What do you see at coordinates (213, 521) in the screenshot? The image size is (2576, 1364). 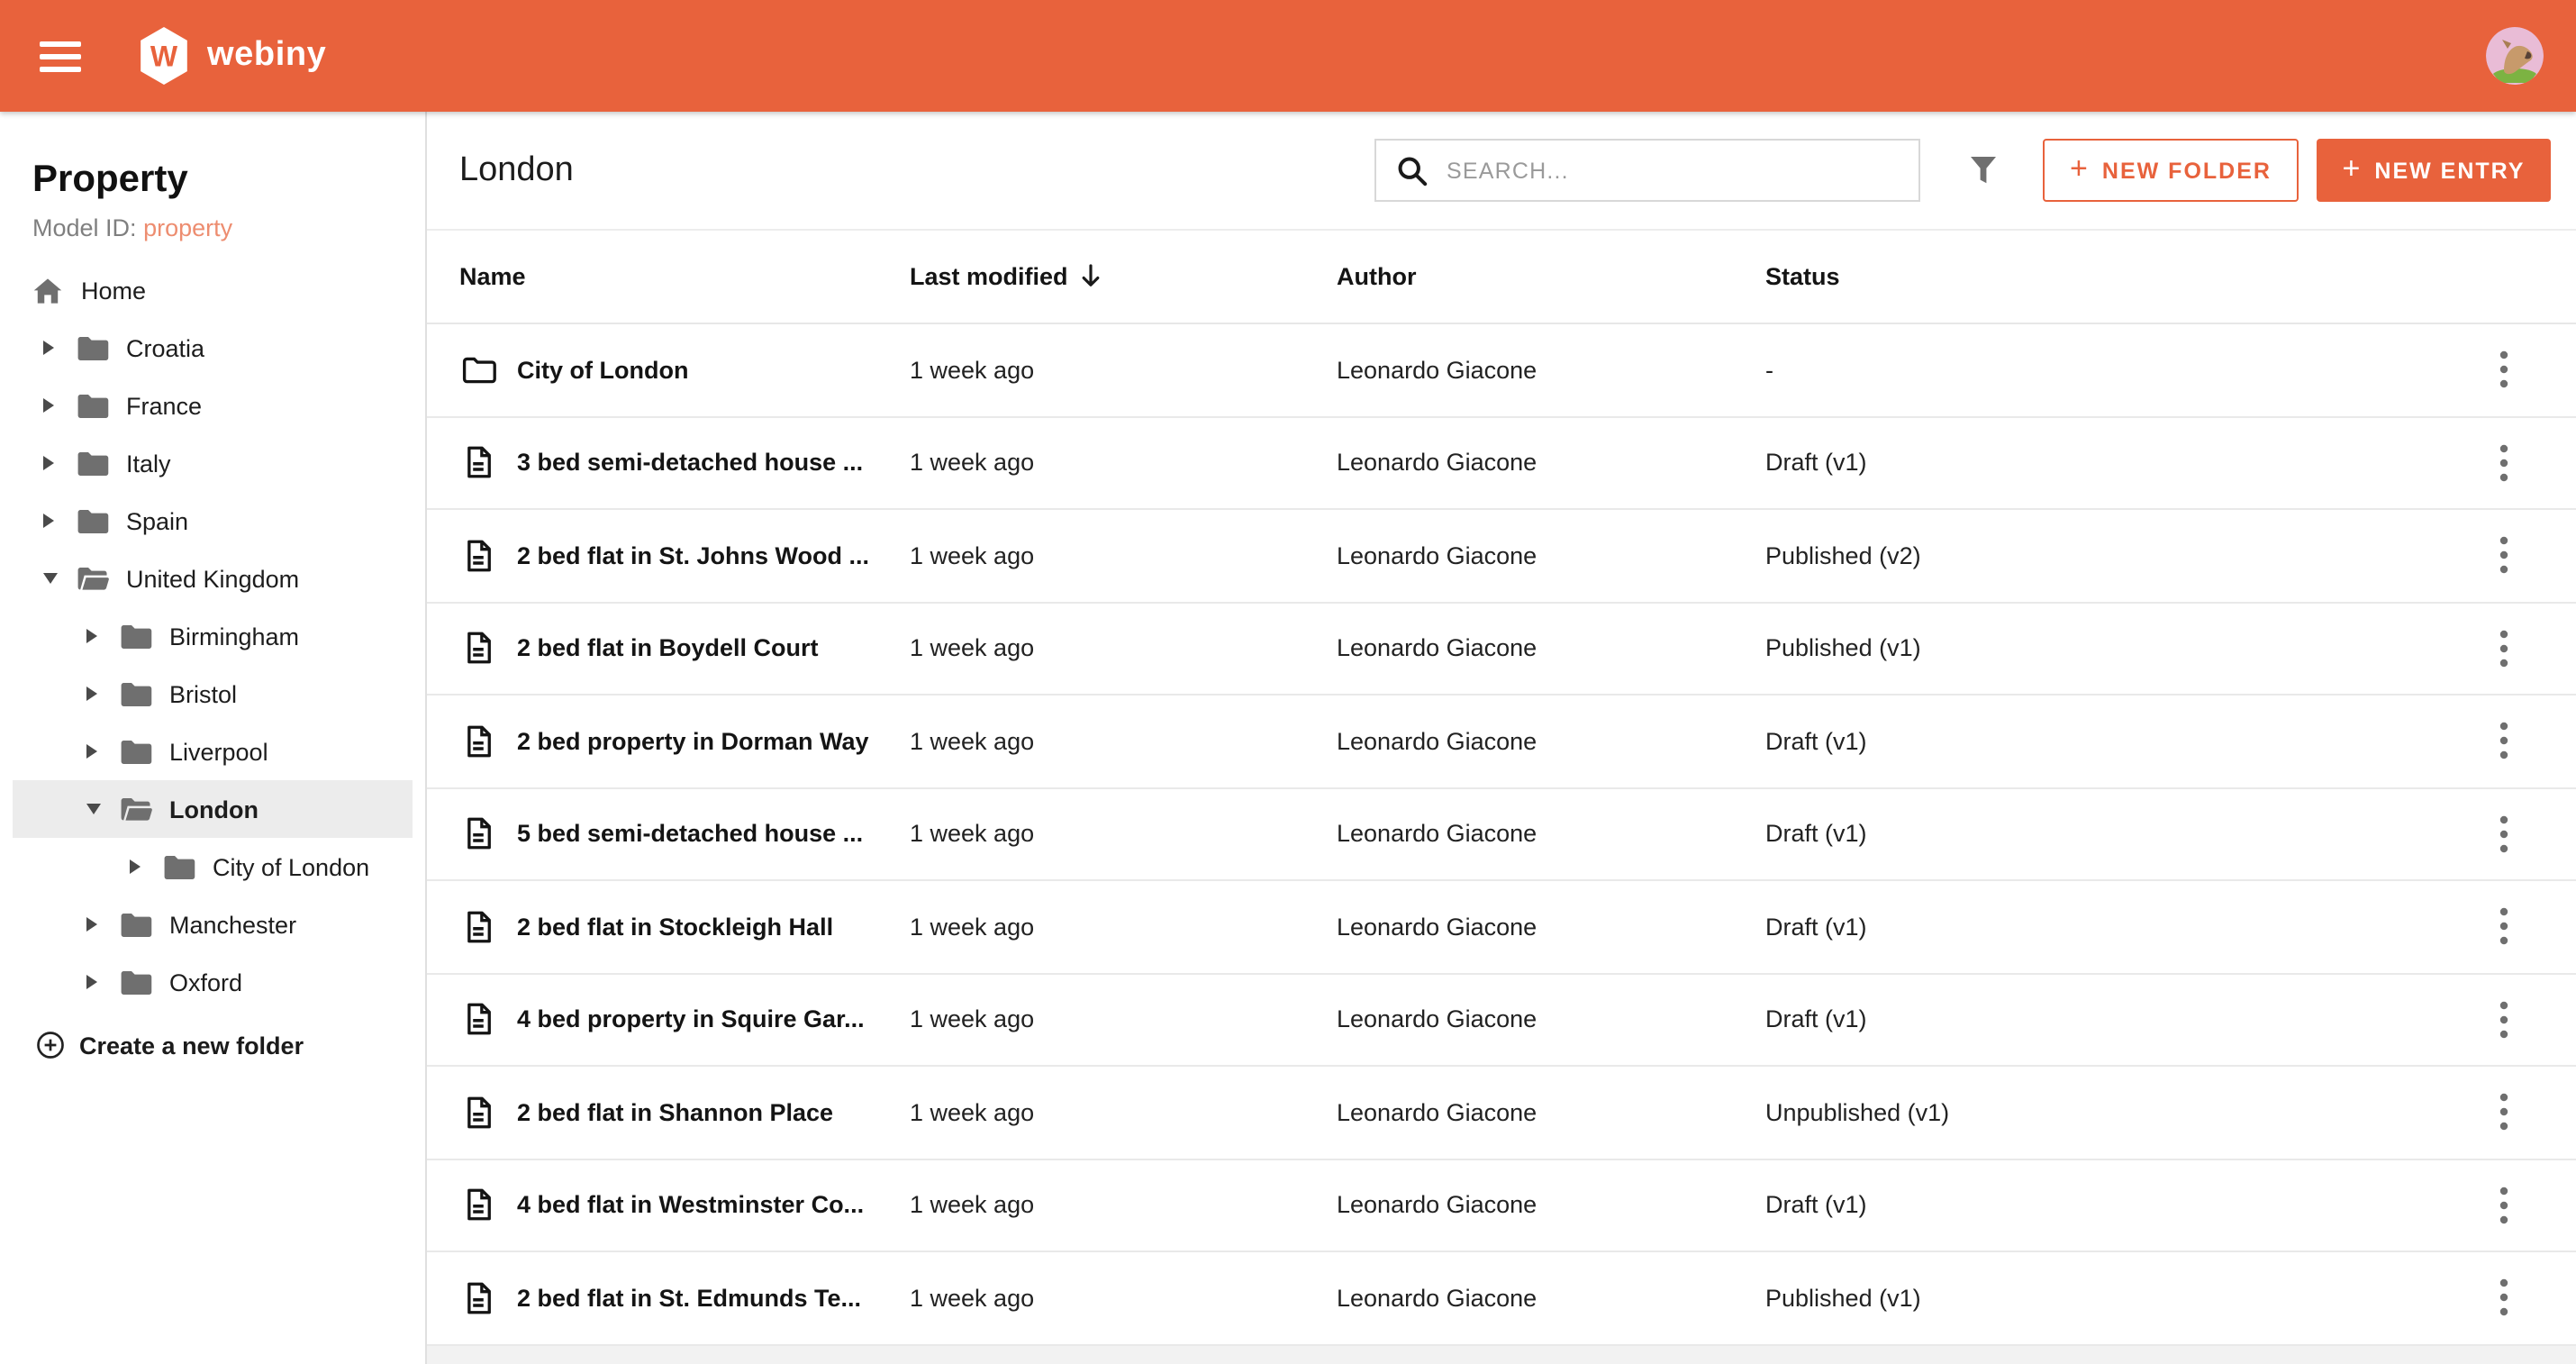 I see `tree-item-spain: Spain` at bounding box center [213, 521].